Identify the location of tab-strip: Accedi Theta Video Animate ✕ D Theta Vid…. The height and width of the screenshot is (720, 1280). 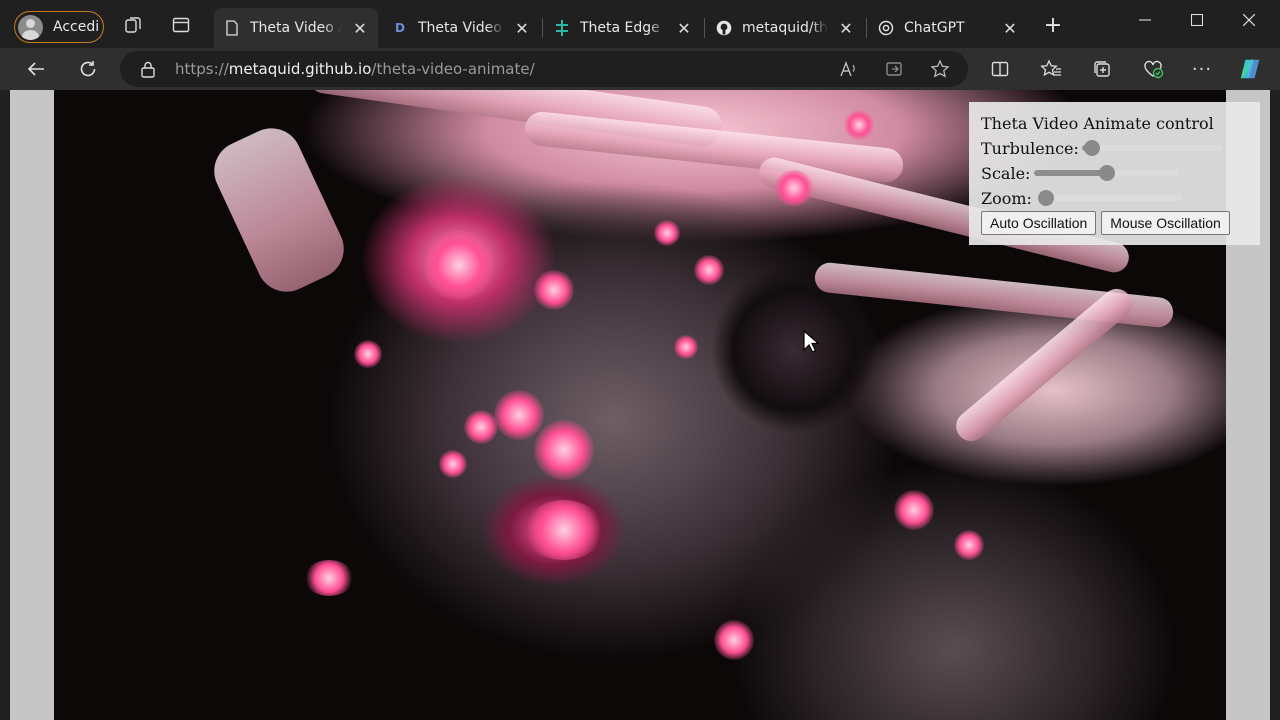
(640, 24).